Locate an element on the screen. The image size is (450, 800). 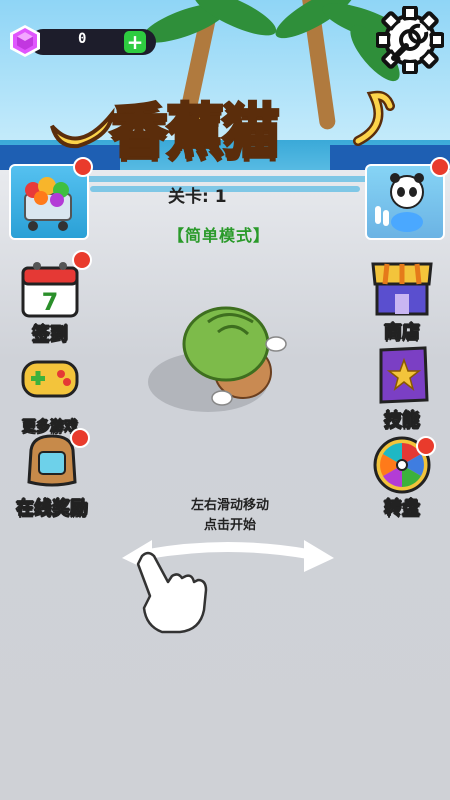
fruit-cart-icon is located at coordinates (48, 204).